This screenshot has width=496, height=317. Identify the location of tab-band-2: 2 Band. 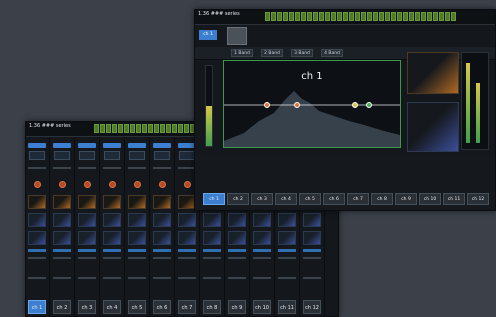
(272, 53).